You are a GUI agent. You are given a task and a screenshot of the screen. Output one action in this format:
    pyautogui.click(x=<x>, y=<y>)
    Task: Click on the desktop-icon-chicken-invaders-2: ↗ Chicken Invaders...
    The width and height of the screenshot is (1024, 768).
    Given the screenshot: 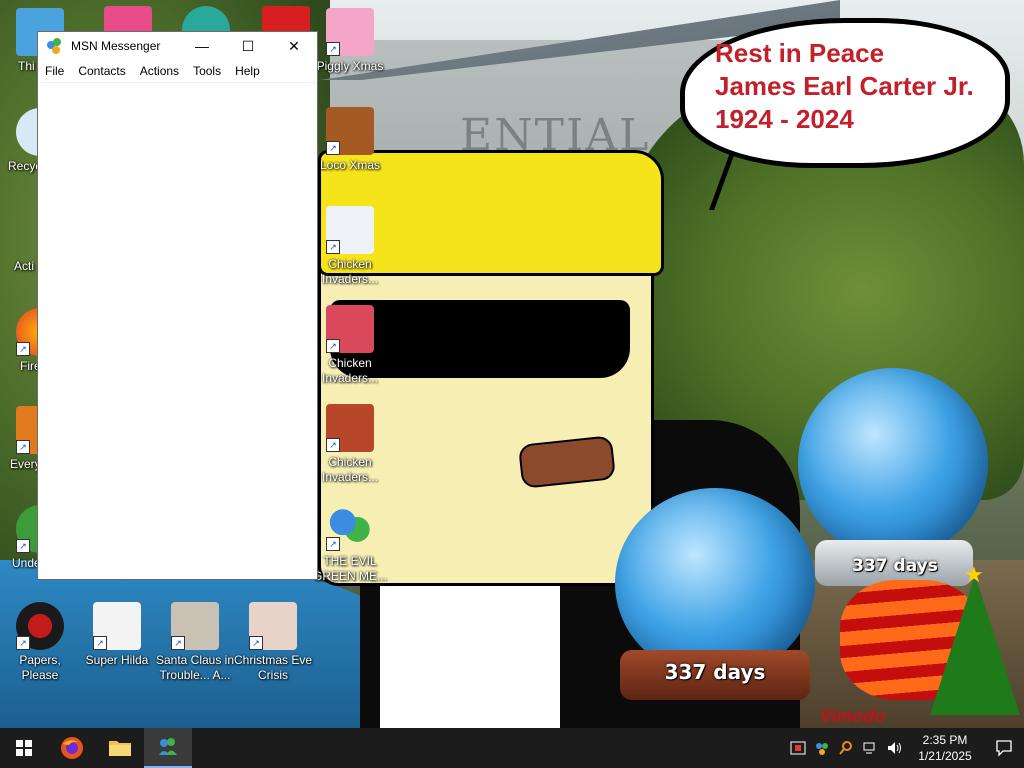 What is the action you would take?
    pyautogui.click(x=350, y=345)
    